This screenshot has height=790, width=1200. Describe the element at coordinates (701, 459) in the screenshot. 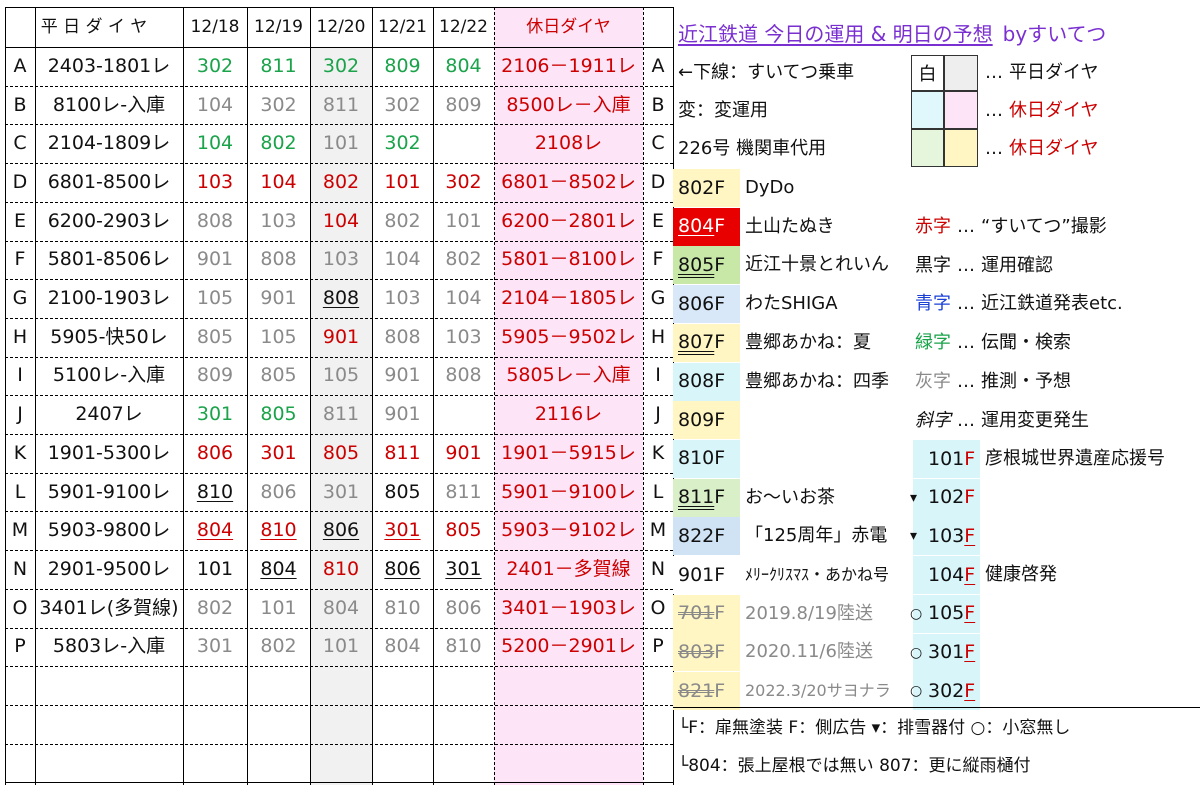

I see `train-number: 810 F` at that location.